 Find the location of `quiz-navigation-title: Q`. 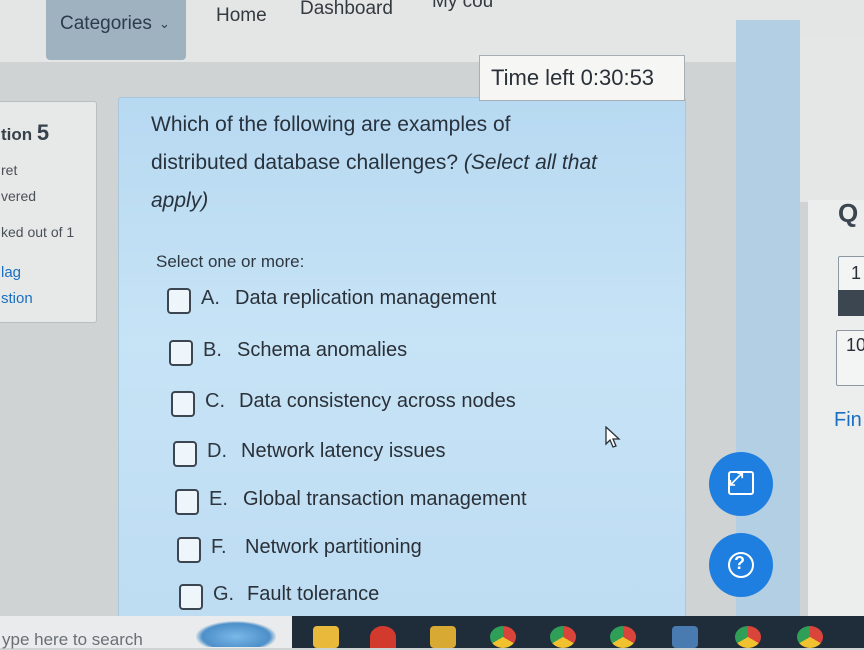

quiz-navigation-title: Q is located at coordinates (848, 213).